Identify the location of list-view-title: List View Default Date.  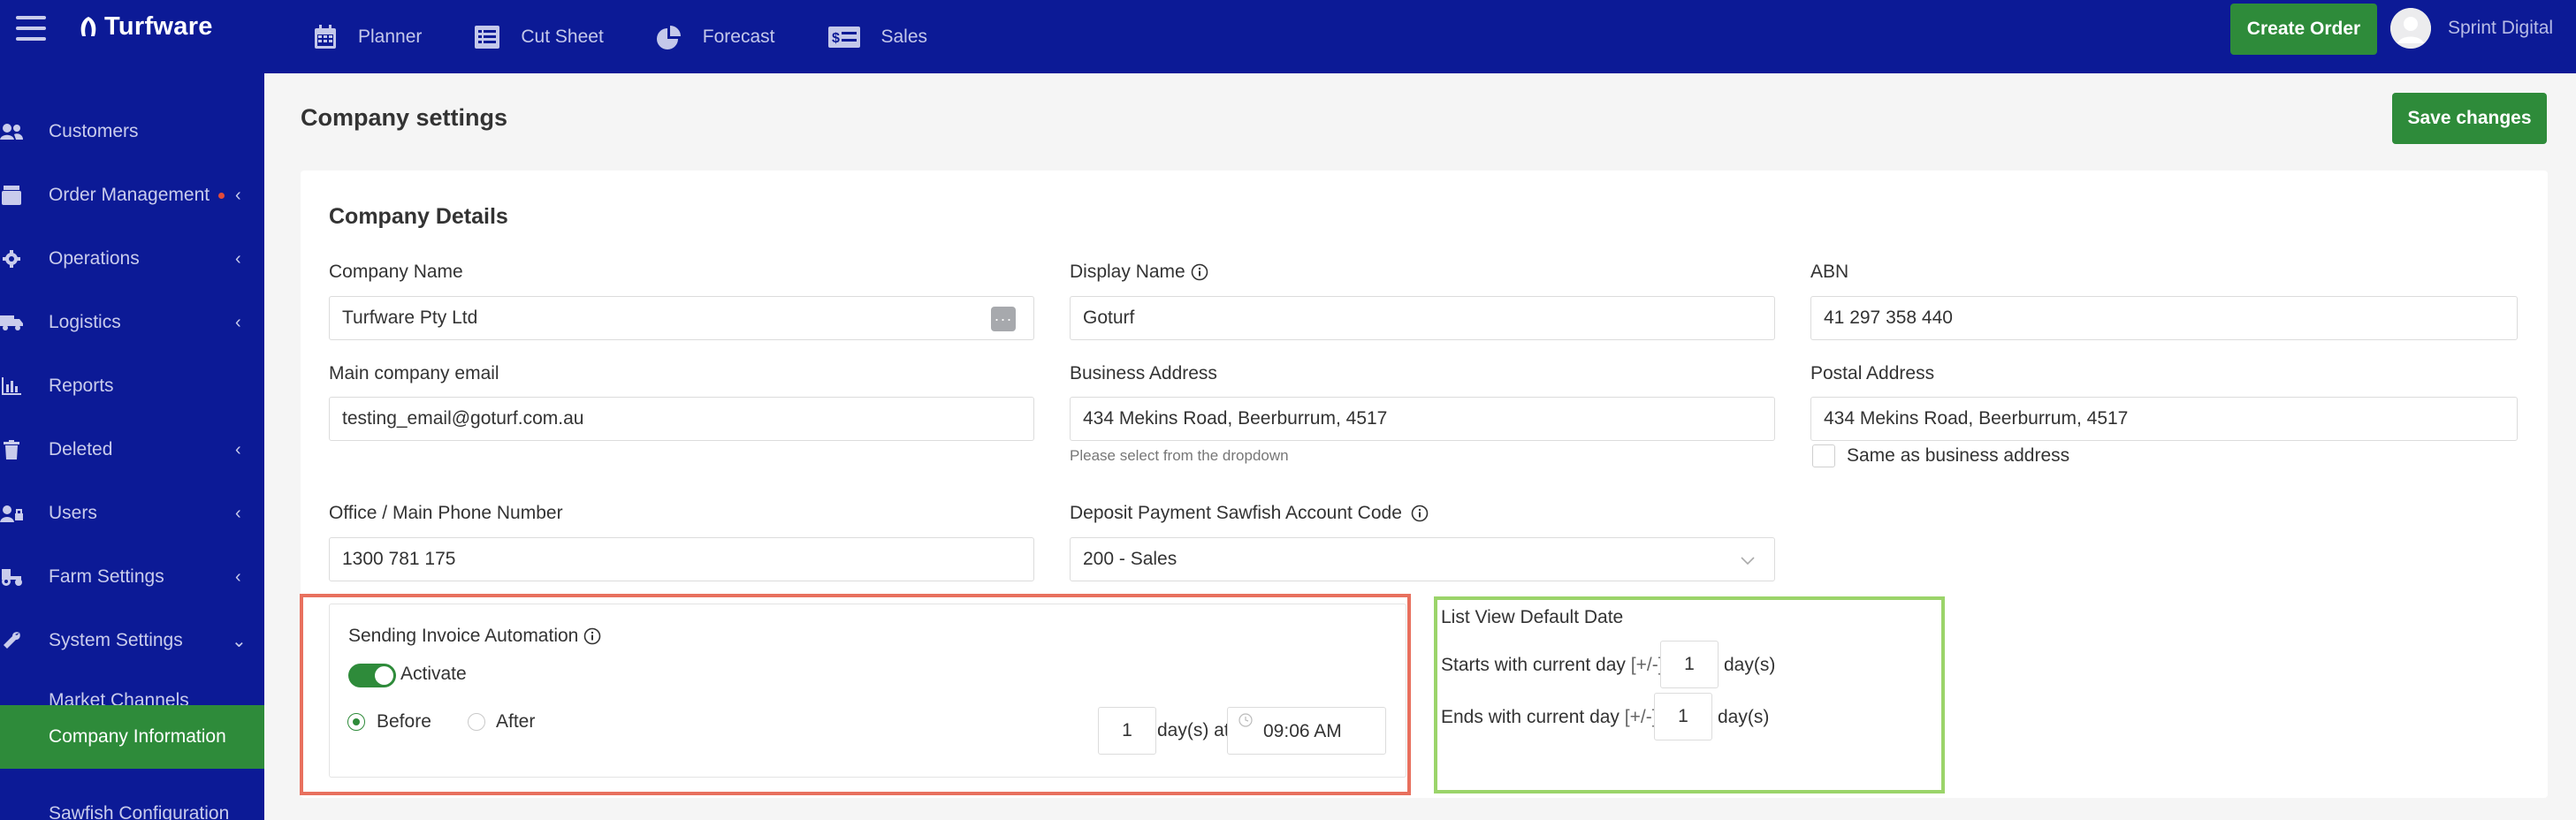
(1532, 617).